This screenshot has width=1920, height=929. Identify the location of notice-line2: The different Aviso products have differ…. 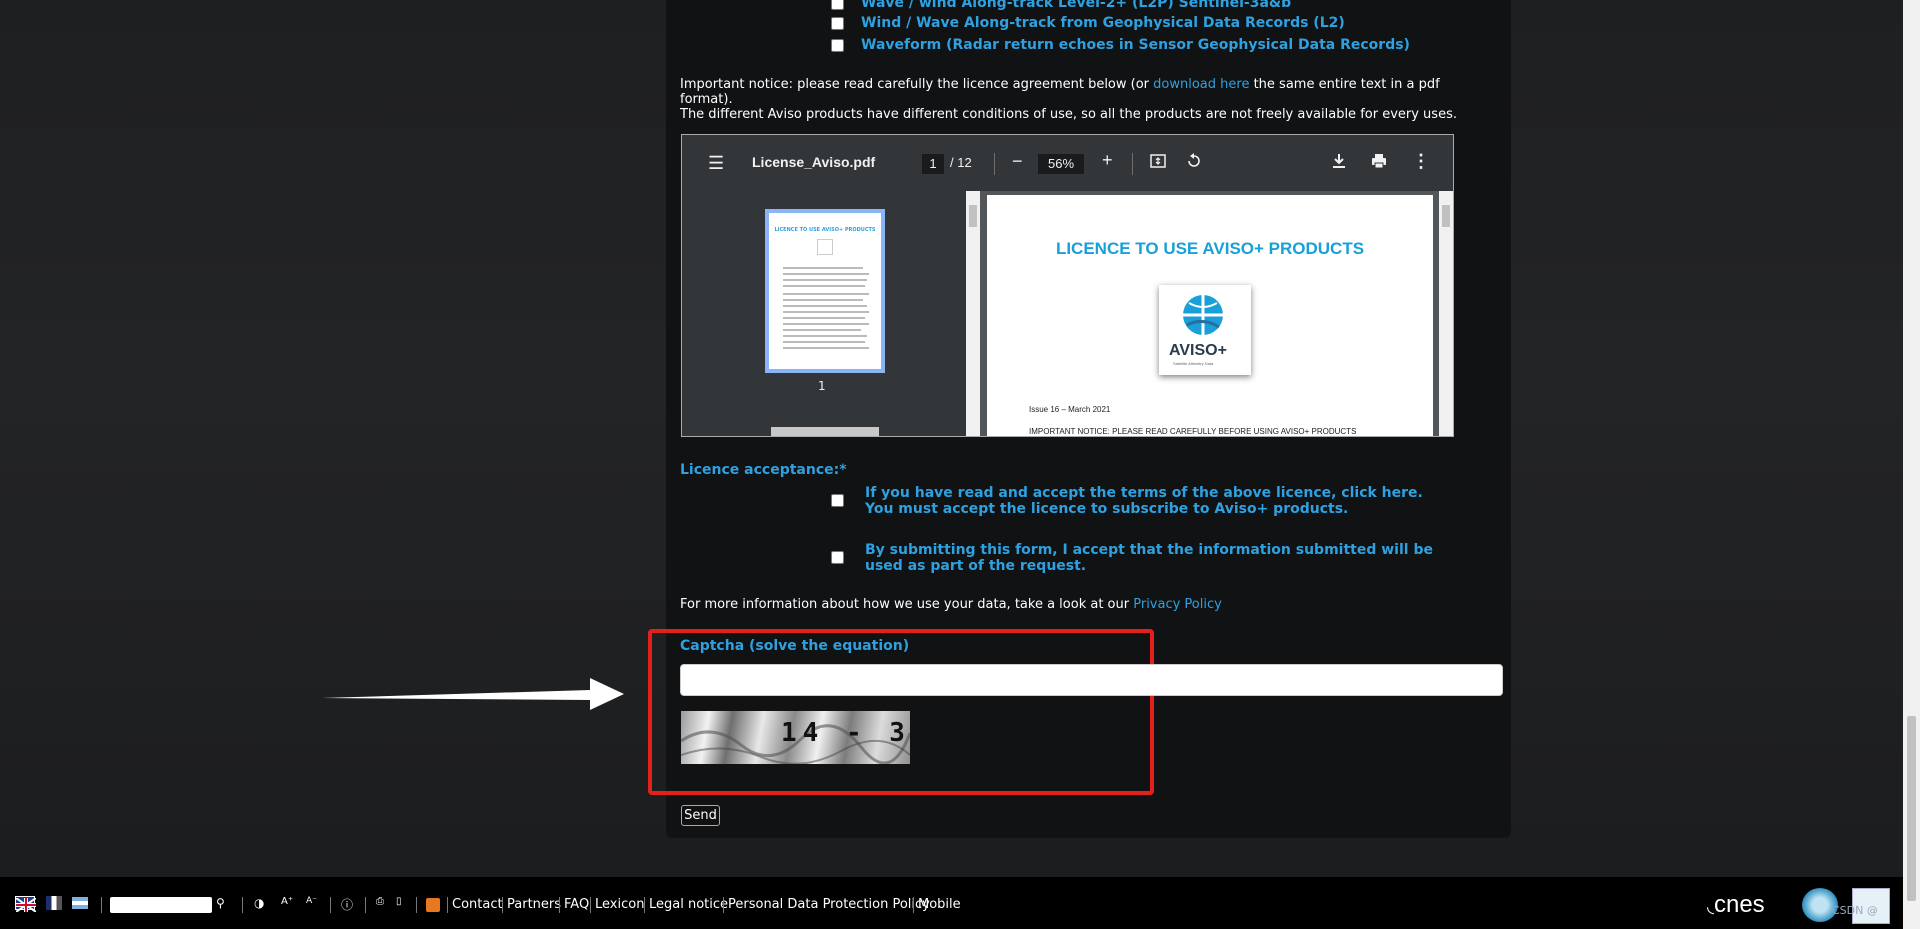
(1068, 114).